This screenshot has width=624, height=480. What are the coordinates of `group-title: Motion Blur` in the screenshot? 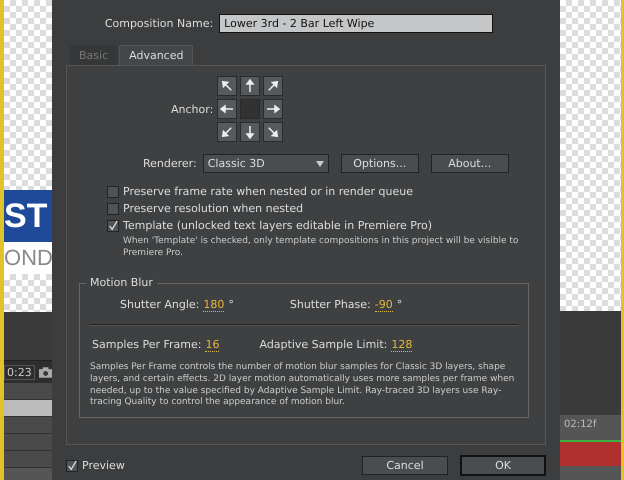 It's located at (121, 283).